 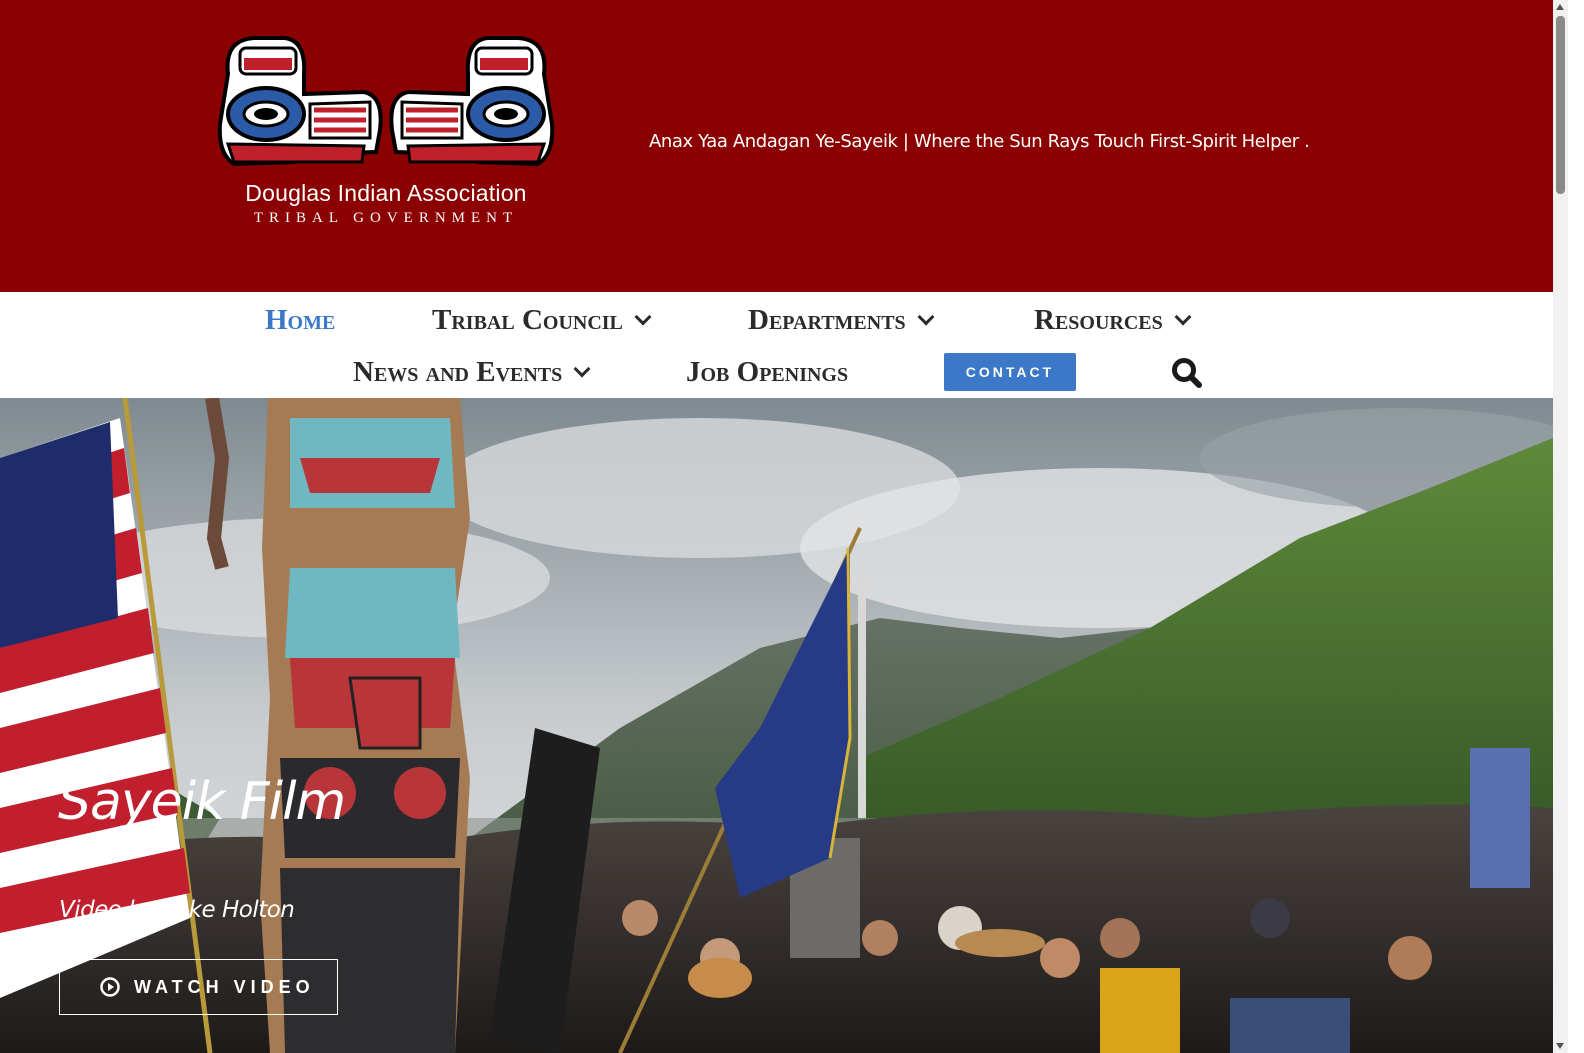 What do you see at coordinates (386, 218) in the screenshot?
I see `org-subtitle: TRIBAL GOVERNMENT` at bounding box center [386, 218].